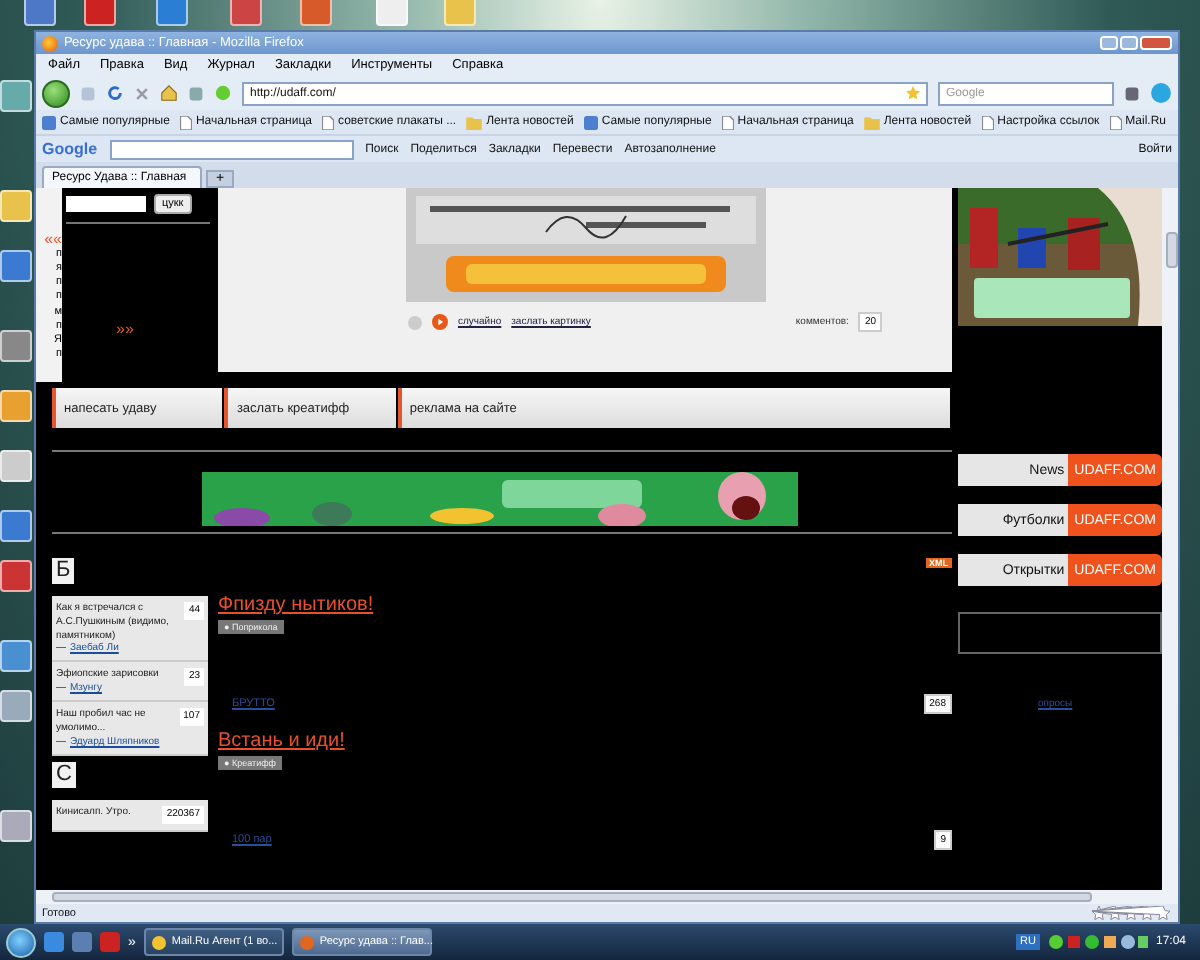 The image size is (1200, 960). I want to click on play-button-icon, so click(440, 322).